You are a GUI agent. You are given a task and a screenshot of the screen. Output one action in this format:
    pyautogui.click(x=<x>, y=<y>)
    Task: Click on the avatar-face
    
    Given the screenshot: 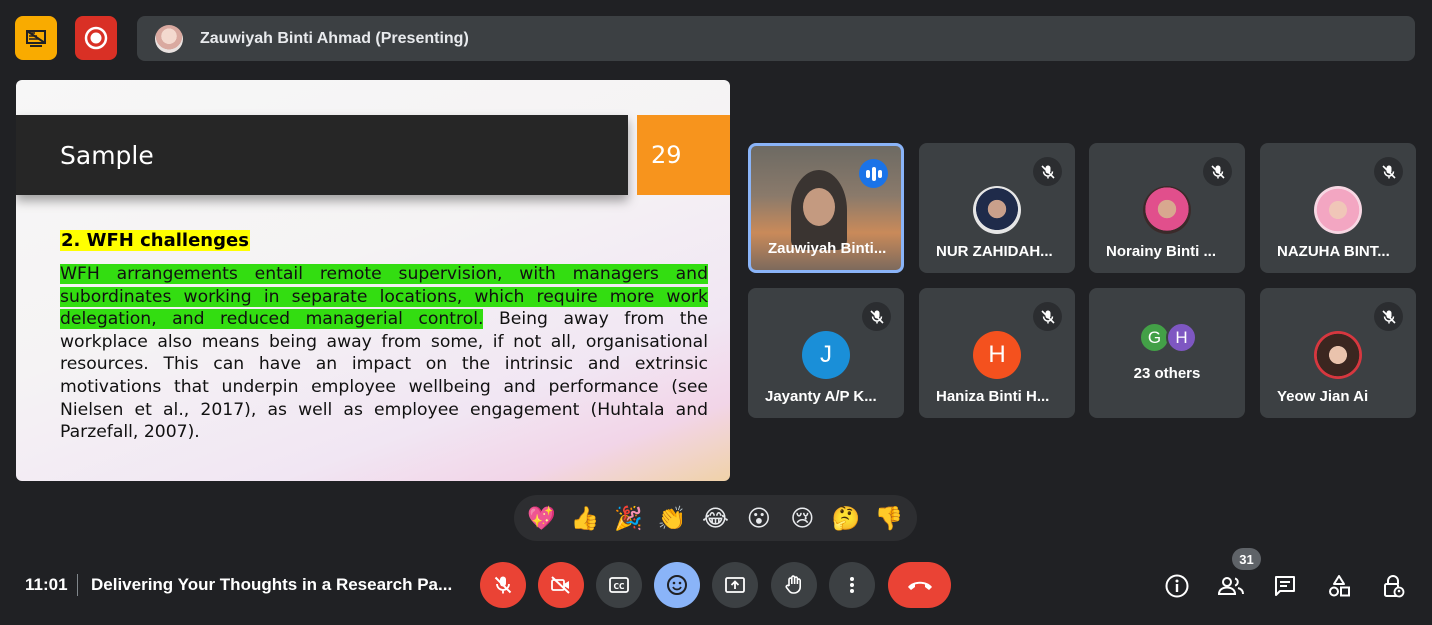 What is the action you would take?
    pyautogui.click(x=819, y=207)
    